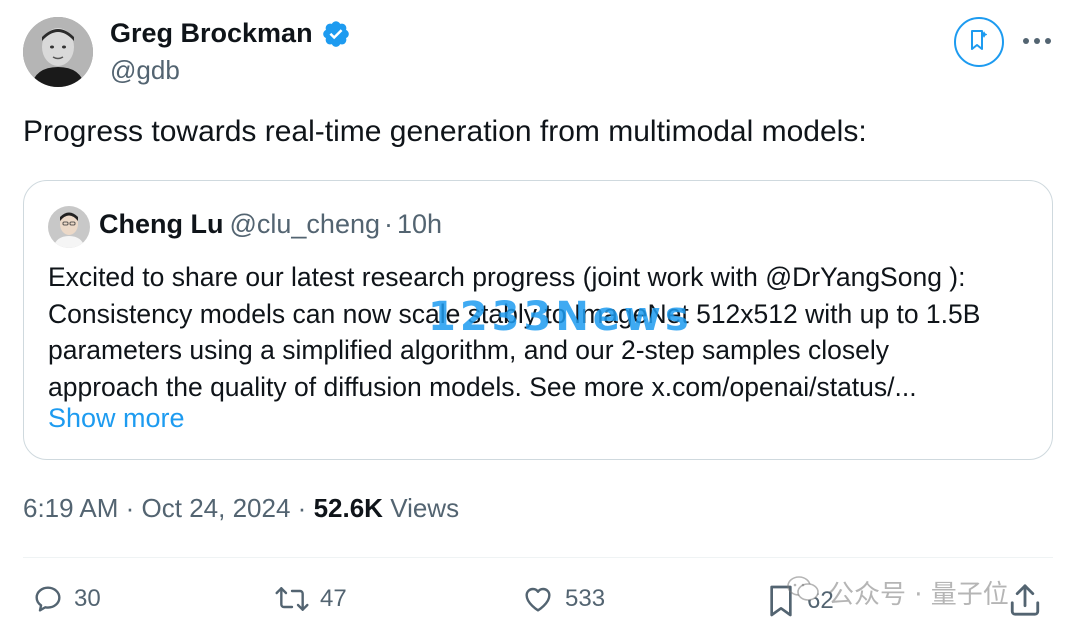 The width and height of the screenshot is (1080, 634). Describe the element at coordinates (145, 70) in the screenshot. I see `author-handle: @gdb` at that location.